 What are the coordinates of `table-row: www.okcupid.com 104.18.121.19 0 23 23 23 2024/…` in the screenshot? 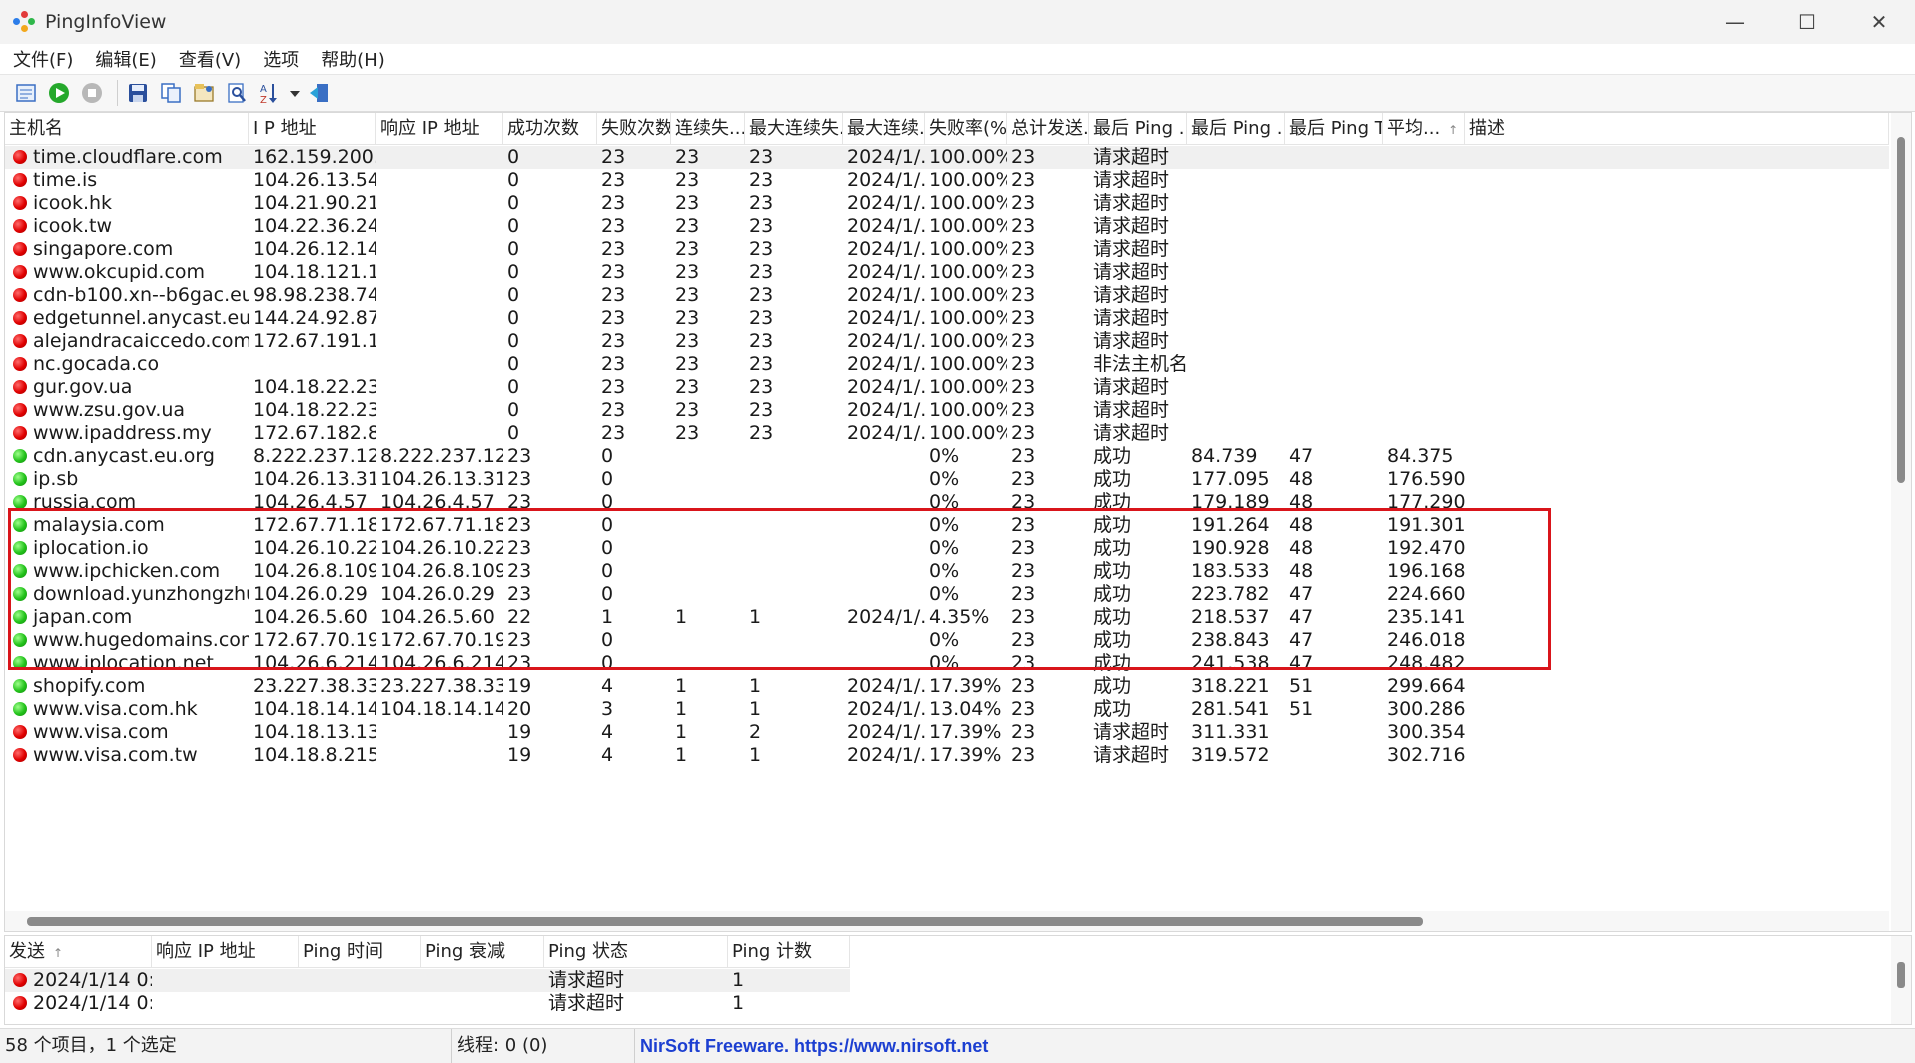 It's located at (947, 272).